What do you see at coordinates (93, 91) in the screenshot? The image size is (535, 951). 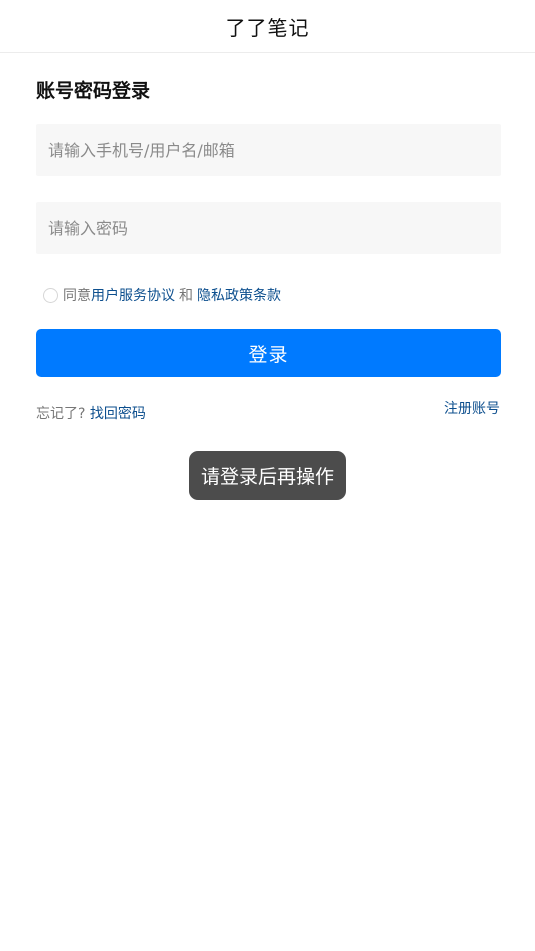 I see `login-section-title: 账号密码登录` at bounding box center [93, 91].